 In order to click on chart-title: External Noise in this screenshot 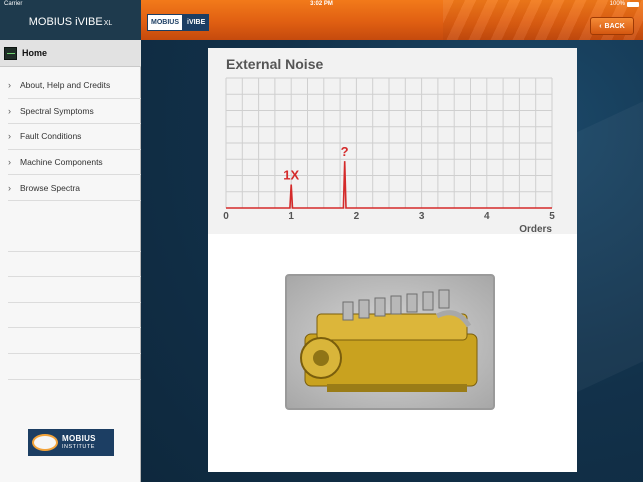, I will do `click(274, 64)`.